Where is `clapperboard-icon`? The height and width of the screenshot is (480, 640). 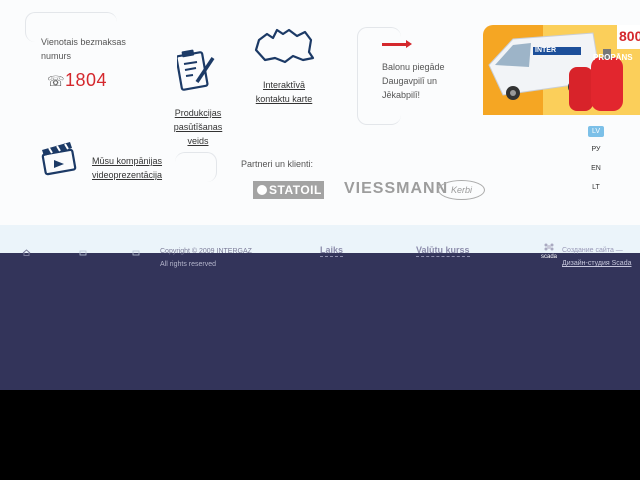
clapperboard-icon is located at coordinates (60, 160).